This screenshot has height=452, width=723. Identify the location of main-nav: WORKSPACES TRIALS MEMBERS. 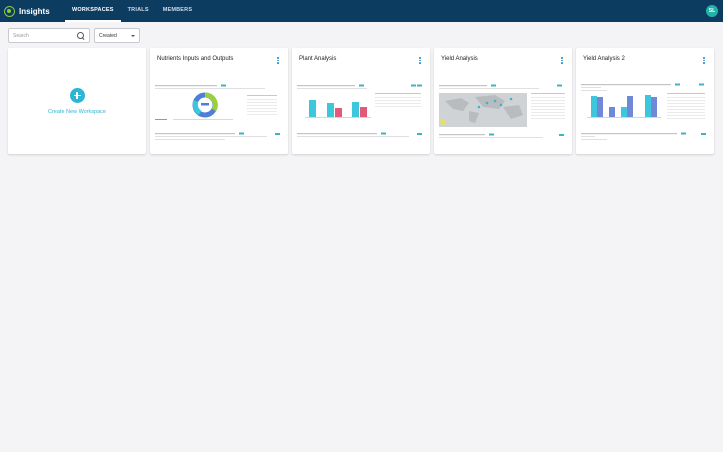
(132, 11).